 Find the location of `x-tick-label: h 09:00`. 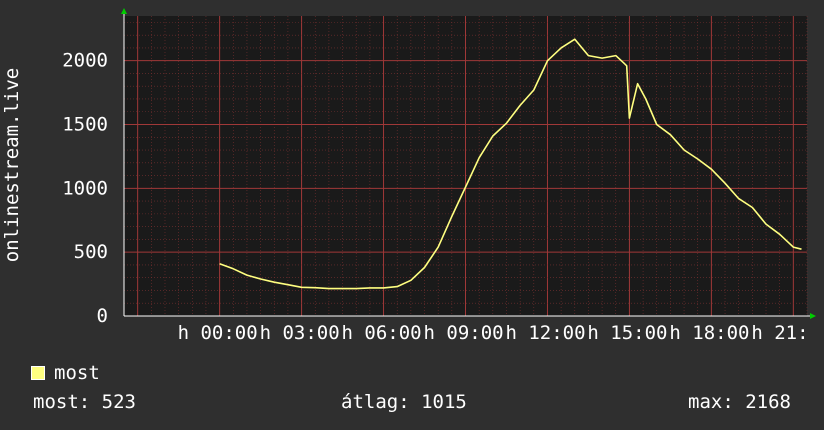

x-tick-label: h 09:00 is located at coordinates (464, 333).